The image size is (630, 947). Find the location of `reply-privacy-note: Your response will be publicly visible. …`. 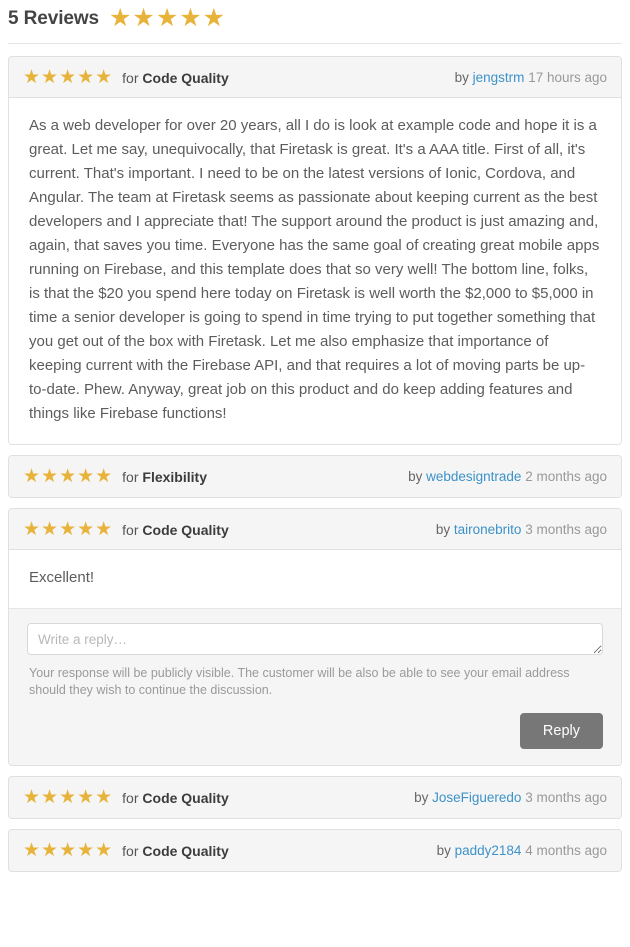

reply-privacy-note: Your response will be publicly visible. … is located at coordinates (299, 681).